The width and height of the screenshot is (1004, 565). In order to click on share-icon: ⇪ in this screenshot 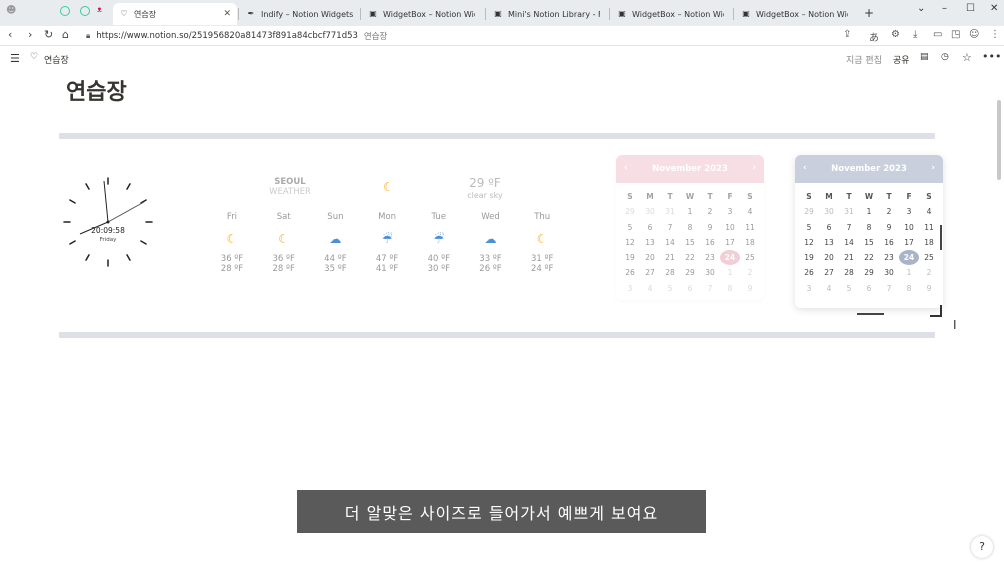, I will do `click(847, 34)`.